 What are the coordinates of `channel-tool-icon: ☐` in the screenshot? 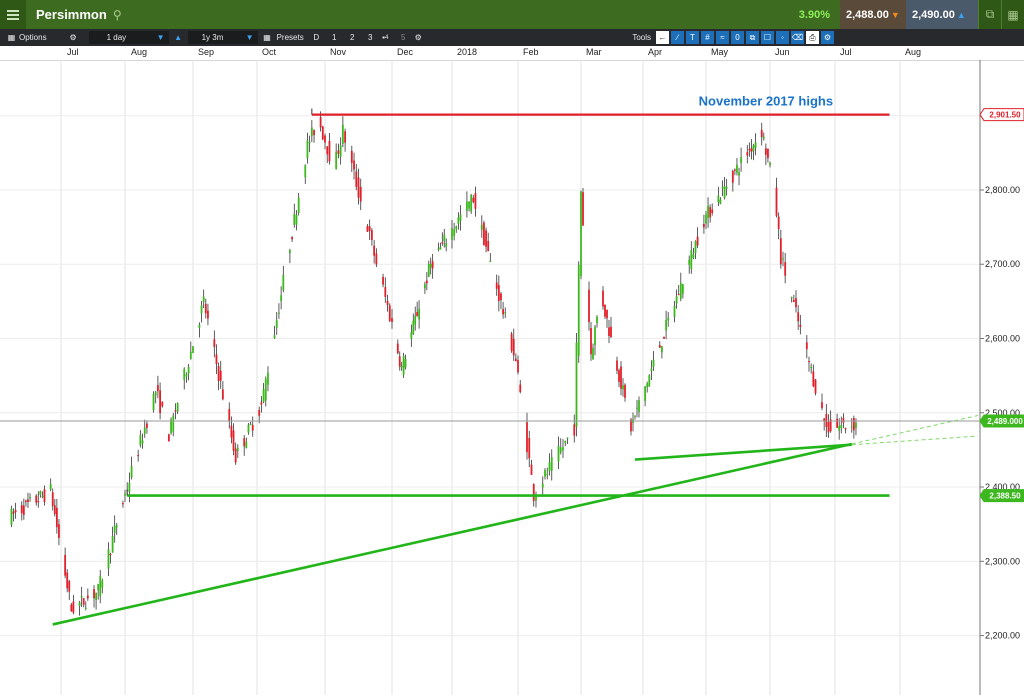 It's located at (767, 37).